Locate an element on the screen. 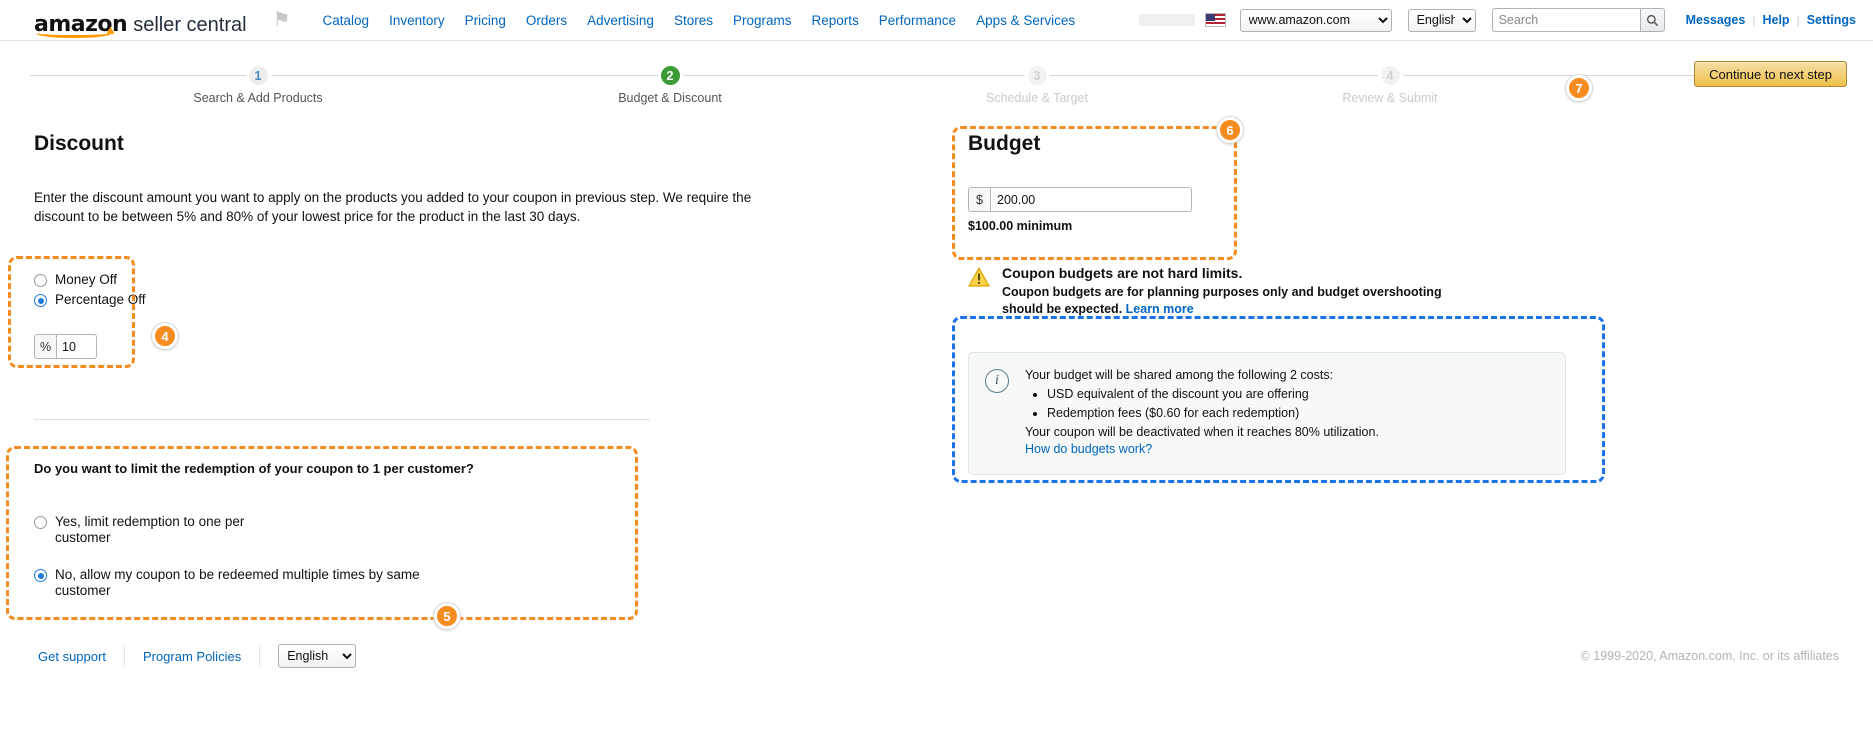  wizard-step-4: 4 Review & Submit is located at coordinates (1390, 81).